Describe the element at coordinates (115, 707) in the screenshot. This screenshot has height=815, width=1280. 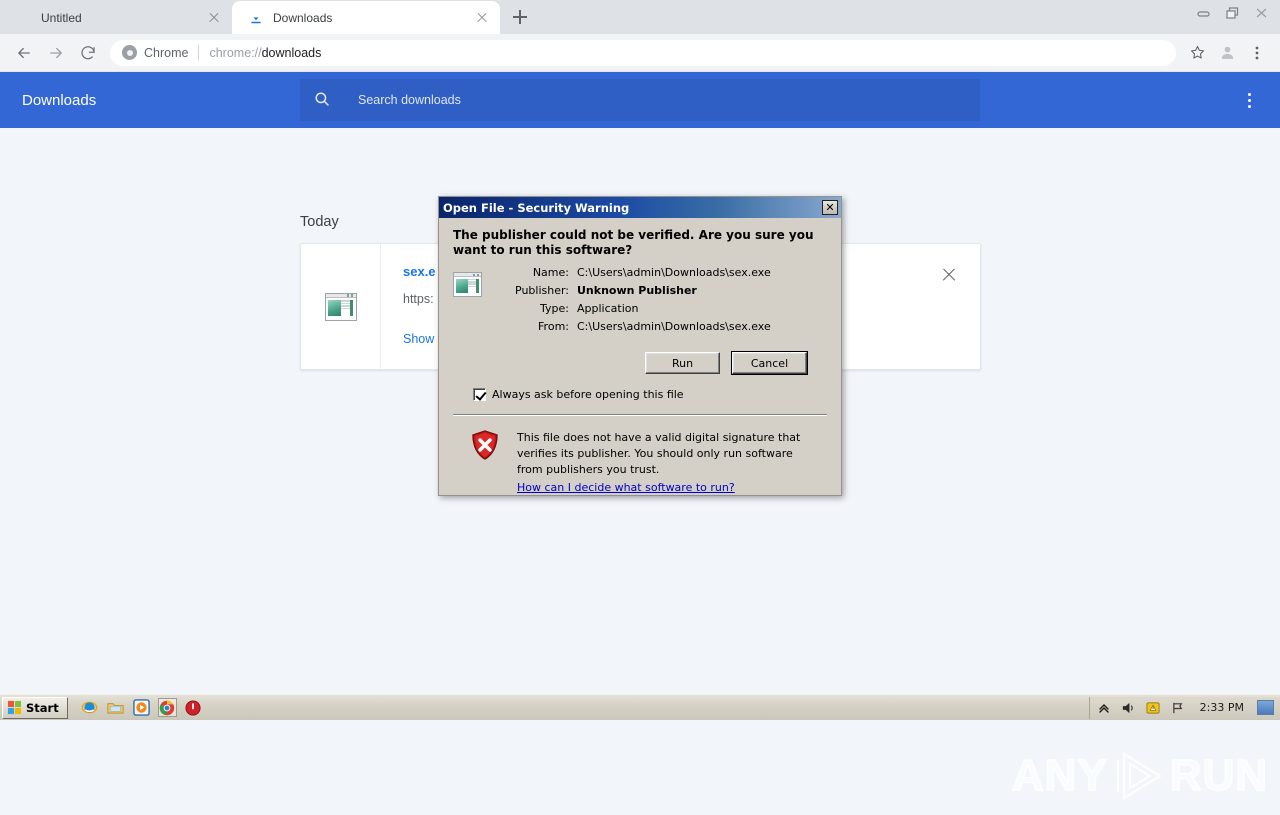
I see `folder-explorer-icon` at that location.